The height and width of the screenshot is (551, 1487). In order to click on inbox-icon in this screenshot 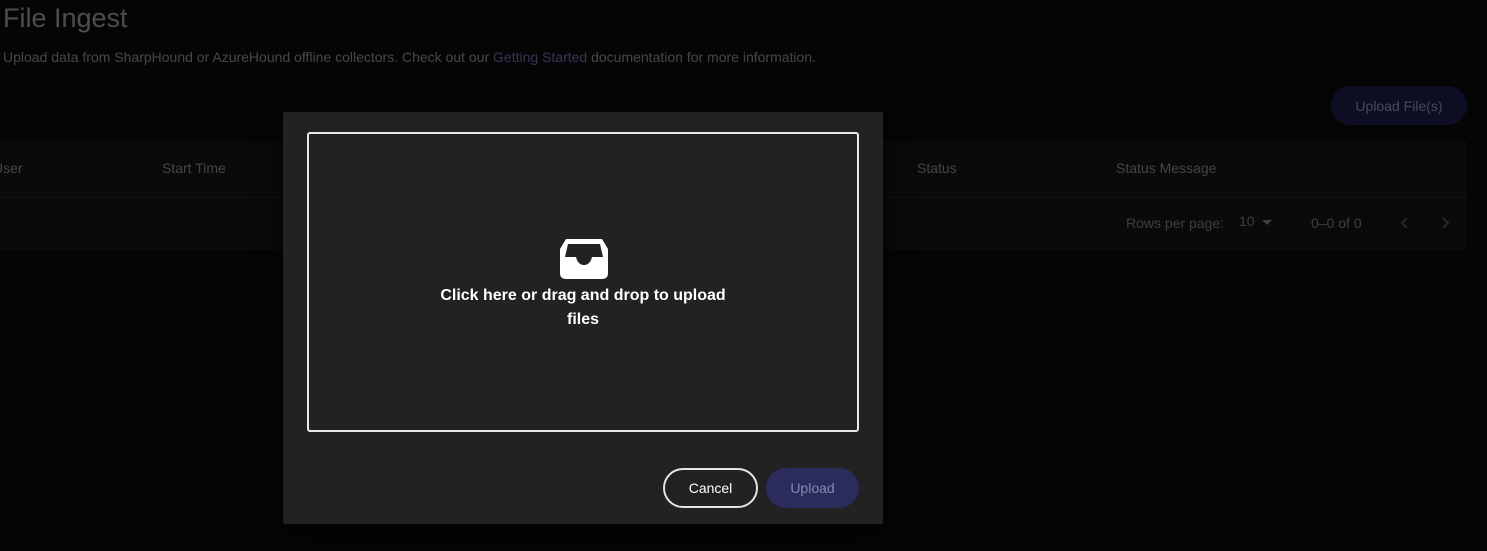, I will do `click(584, 259)`.